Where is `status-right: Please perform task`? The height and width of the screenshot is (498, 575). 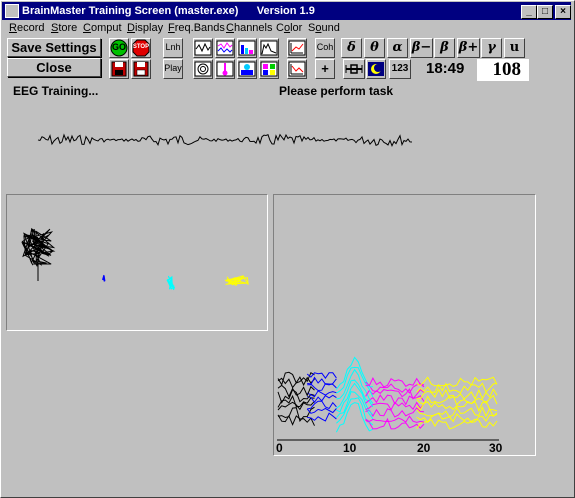
status-right: Please perform task is located at coordinates (336, 91).